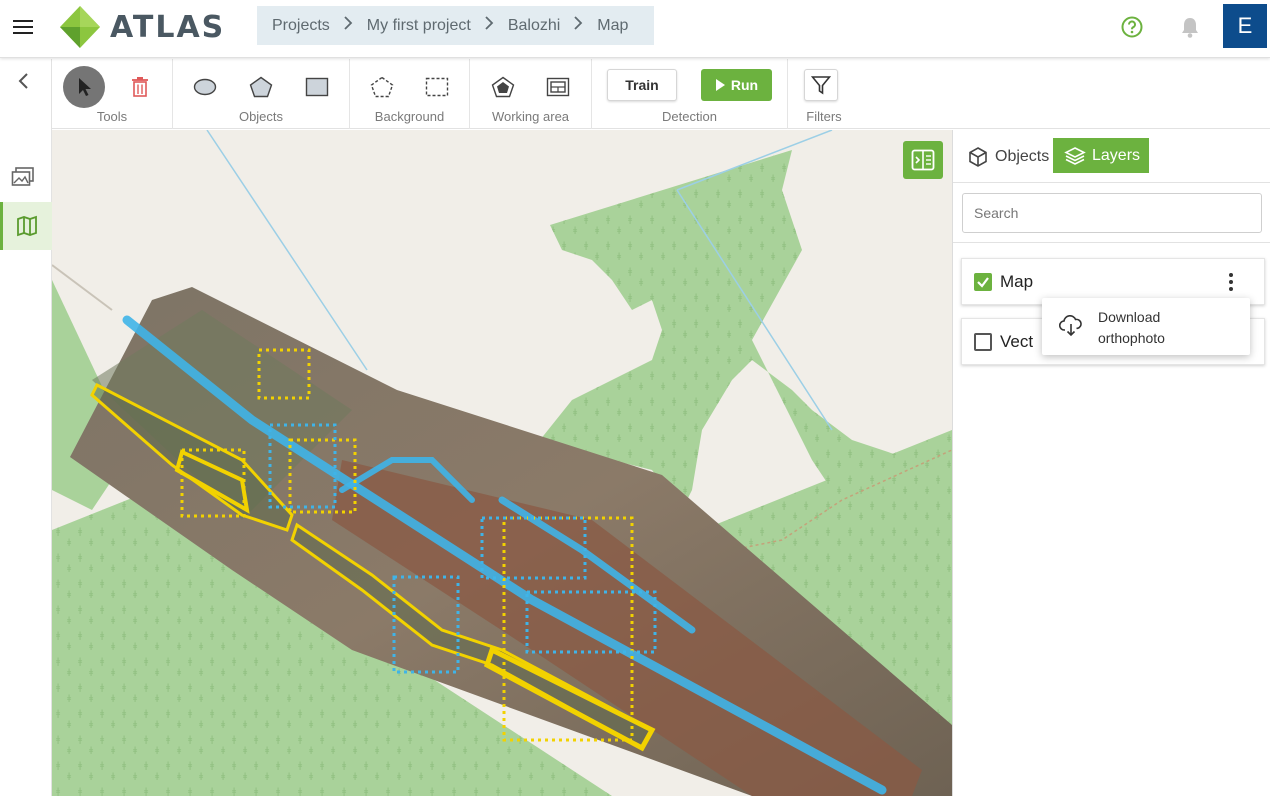  I want to click on working-area-polygon-icon, so click(503, 87).